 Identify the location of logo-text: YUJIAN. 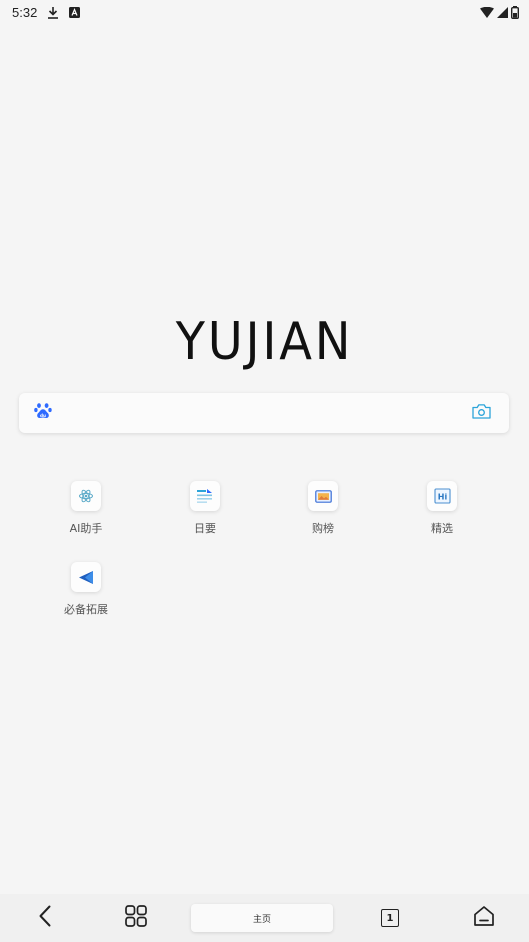
(264, 342).